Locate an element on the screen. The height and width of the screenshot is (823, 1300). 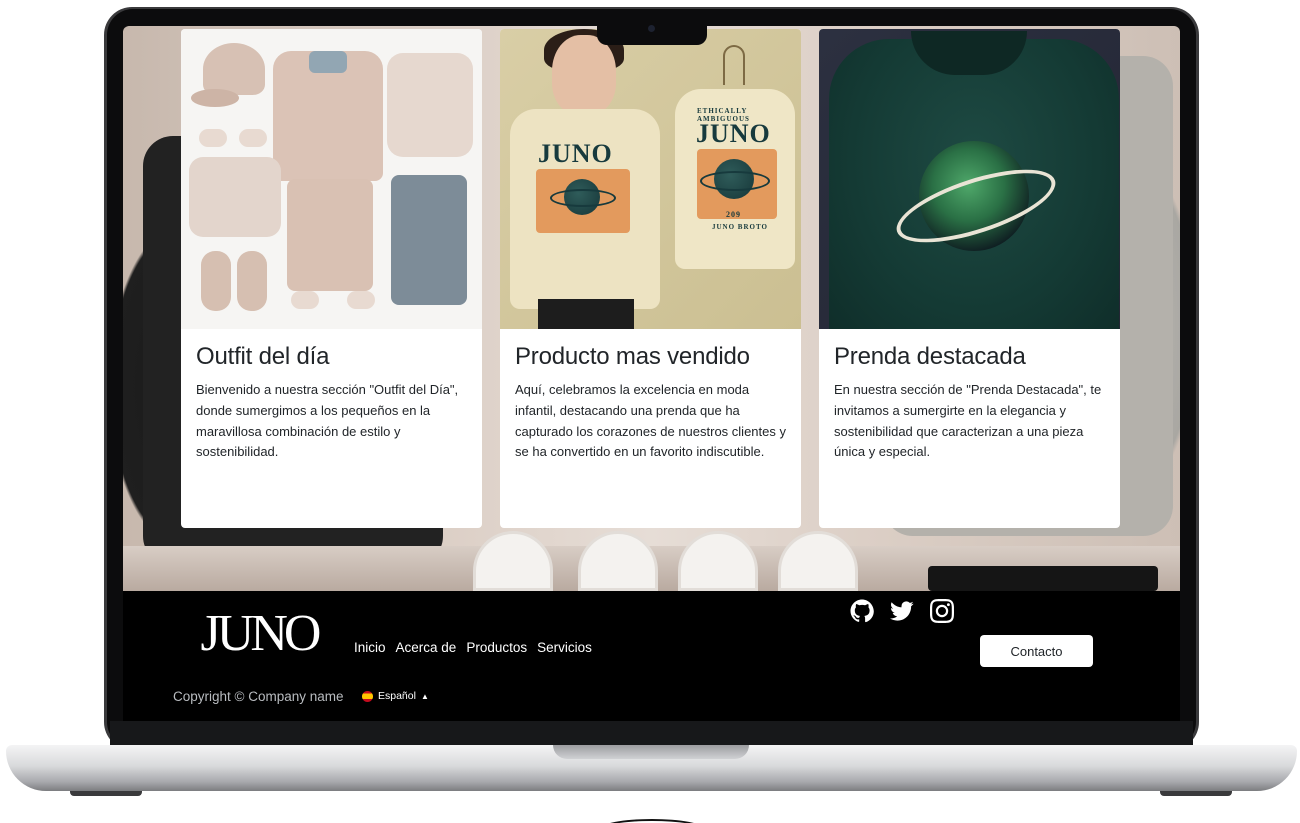
logo-text: JUNO is located at coordinates (260, 632).